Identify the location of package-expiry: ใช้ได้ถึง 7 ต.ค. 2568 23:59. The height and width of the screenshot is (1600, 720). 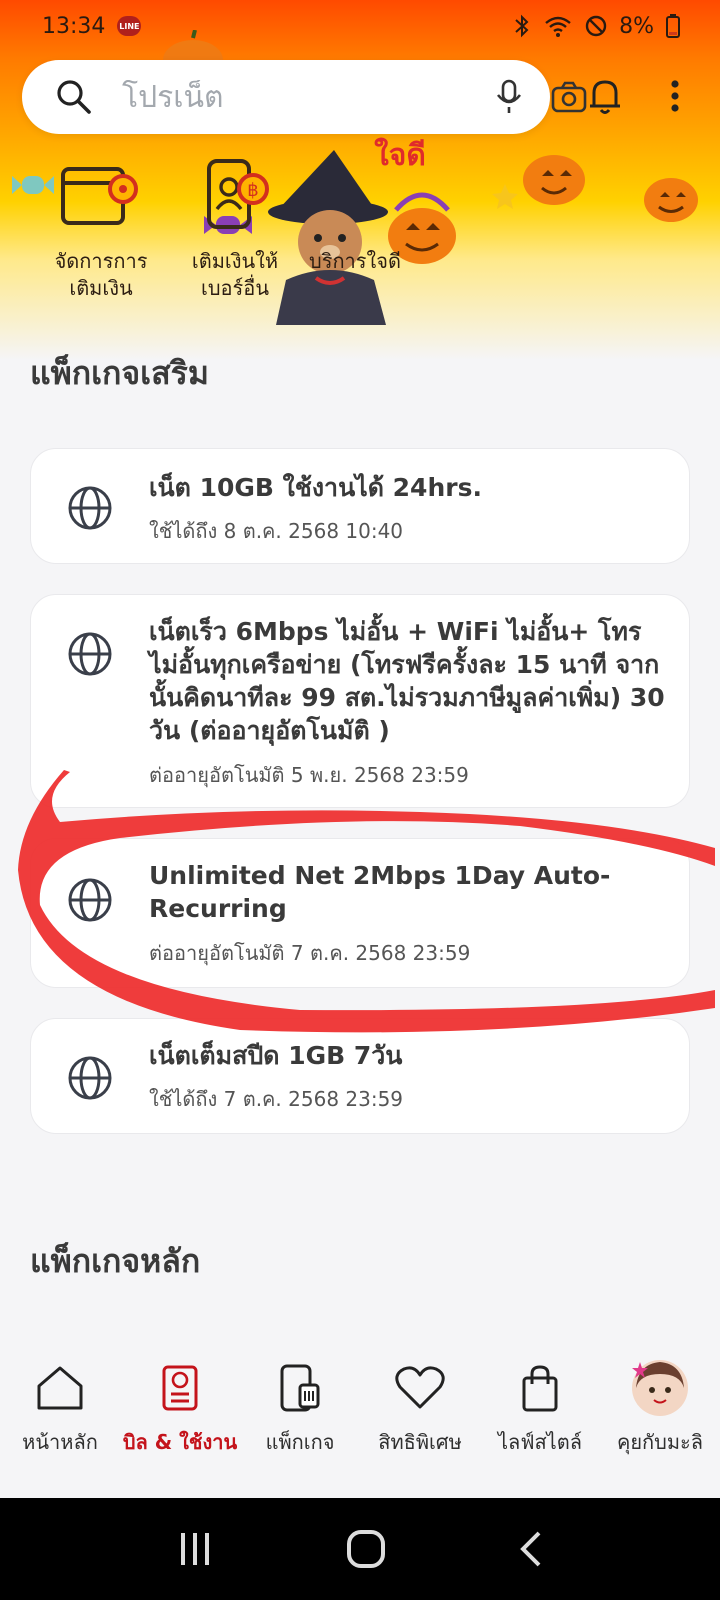
(276, 1099).